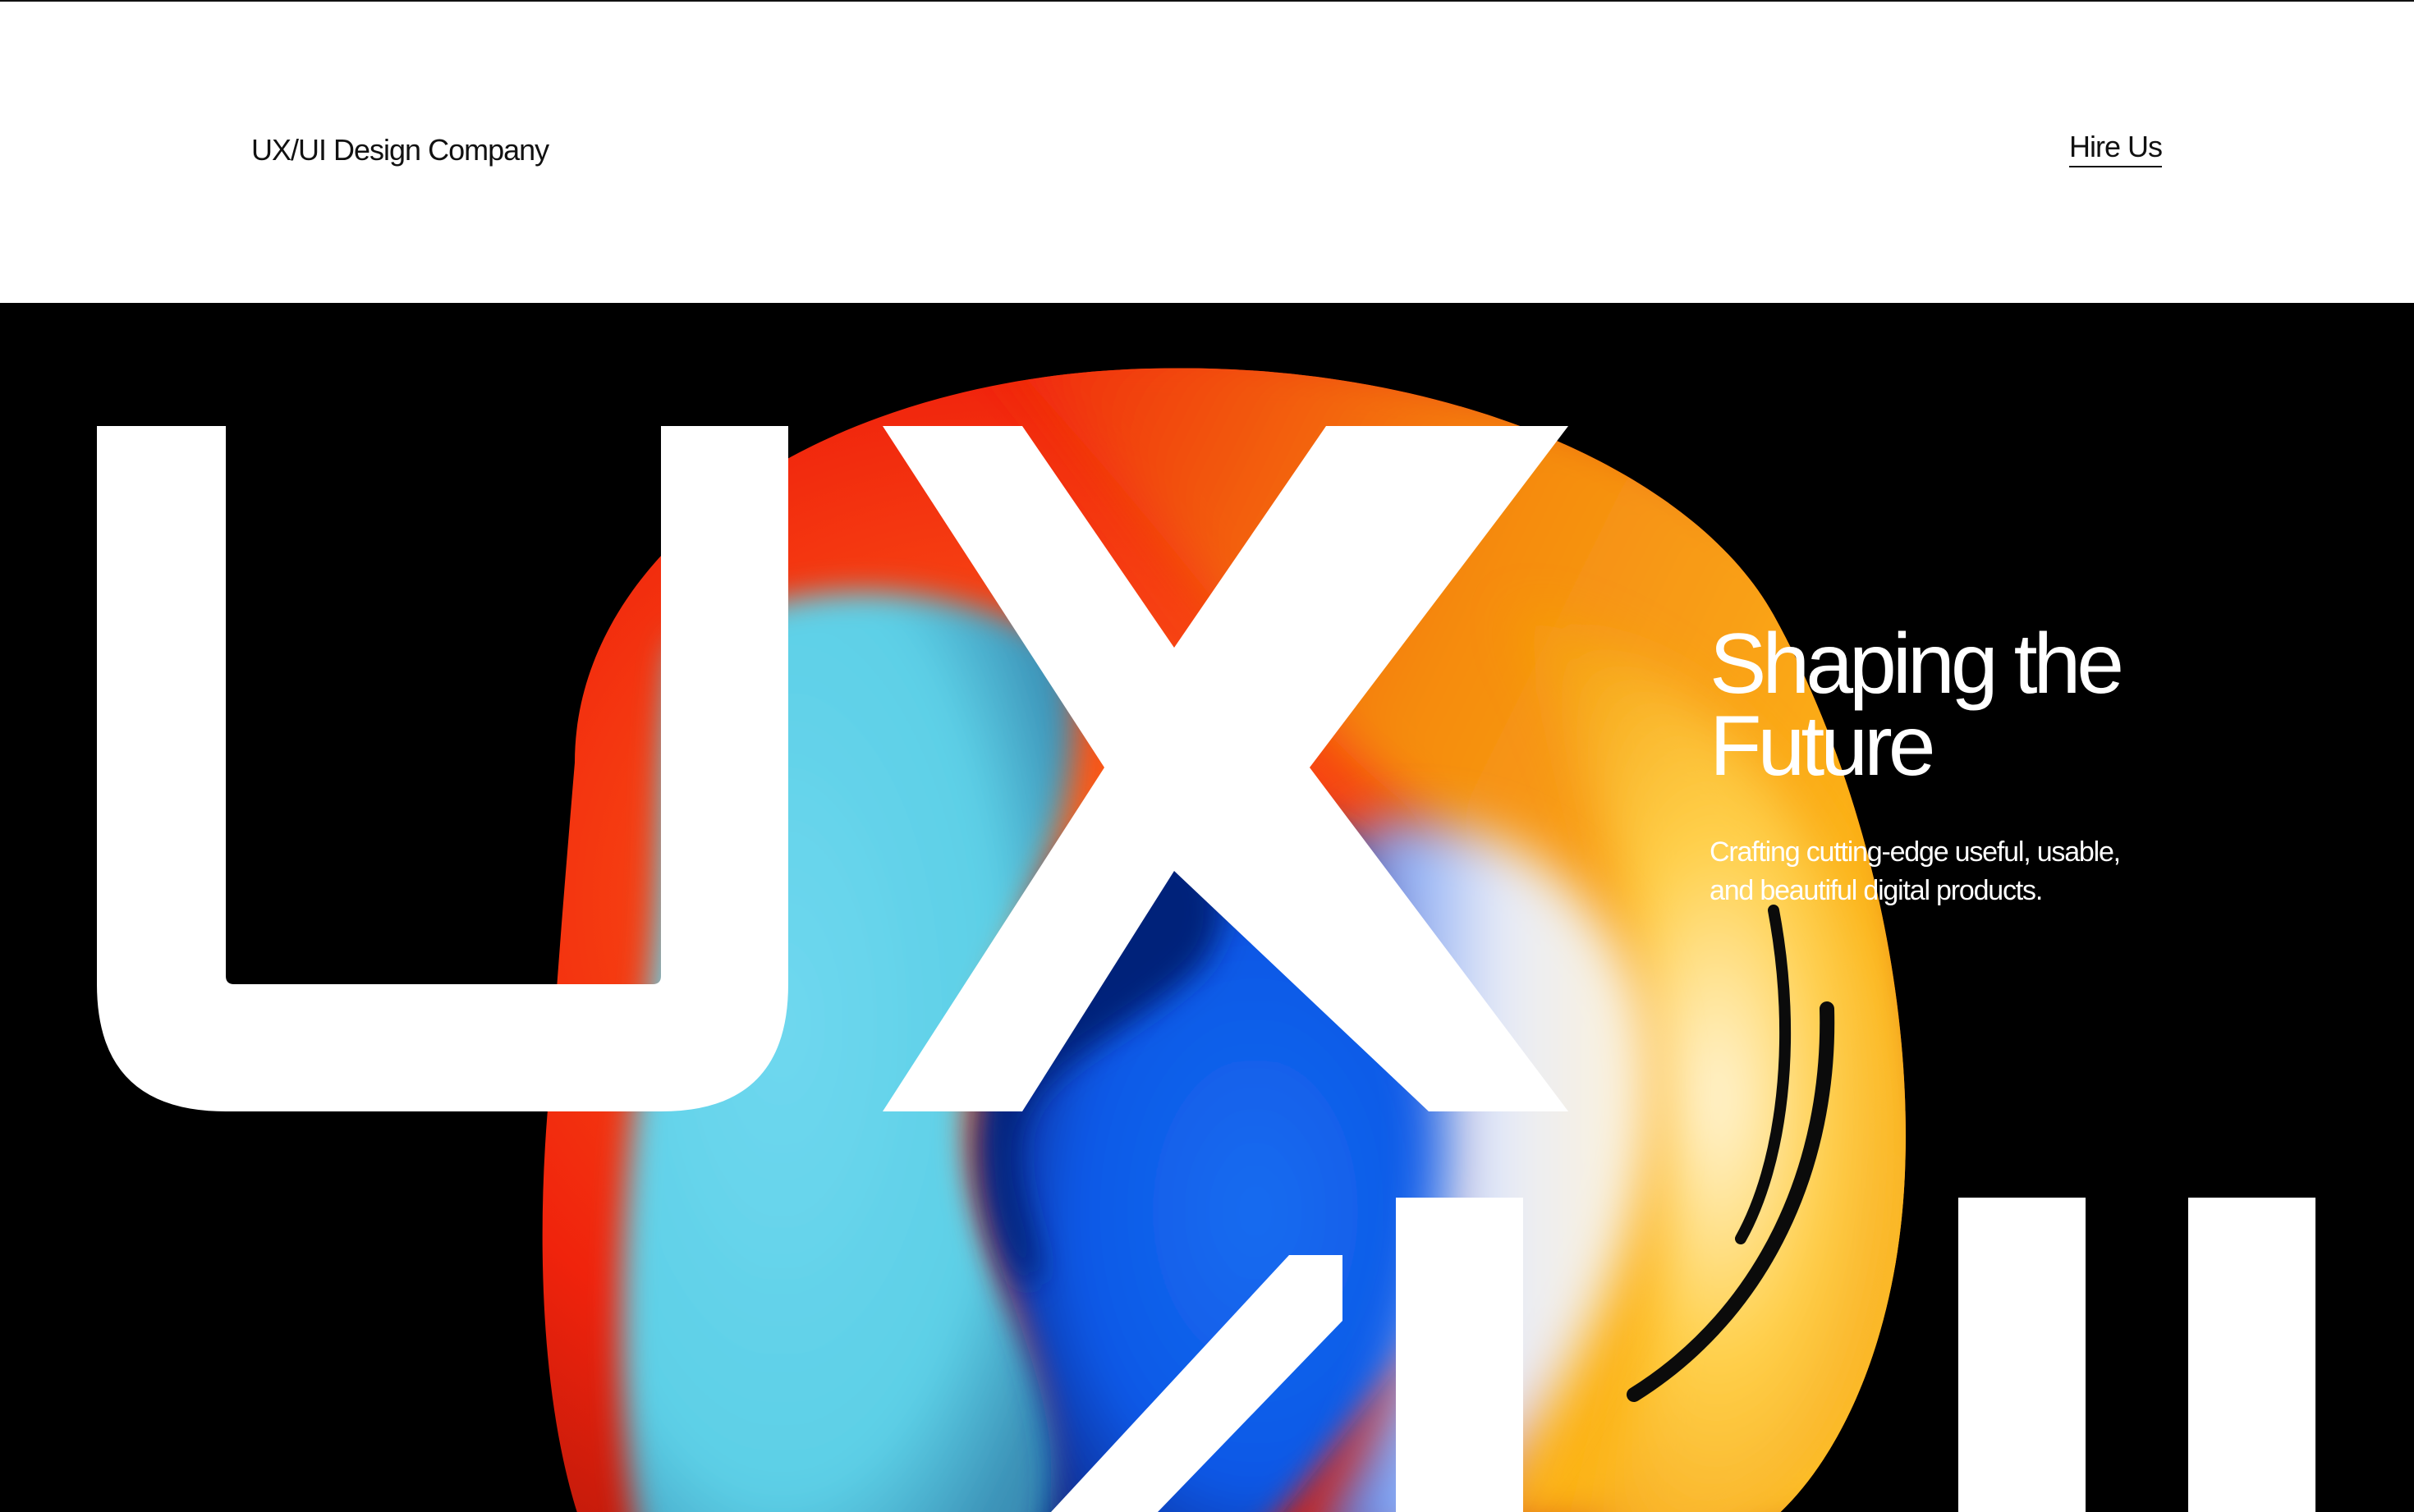 Image resolution: width=2414 pixels, height=1512 pixels. Describe the element at coordinates (1917, 664) in the screenshot. I see `headline-line-1: Shaping the` at that location.